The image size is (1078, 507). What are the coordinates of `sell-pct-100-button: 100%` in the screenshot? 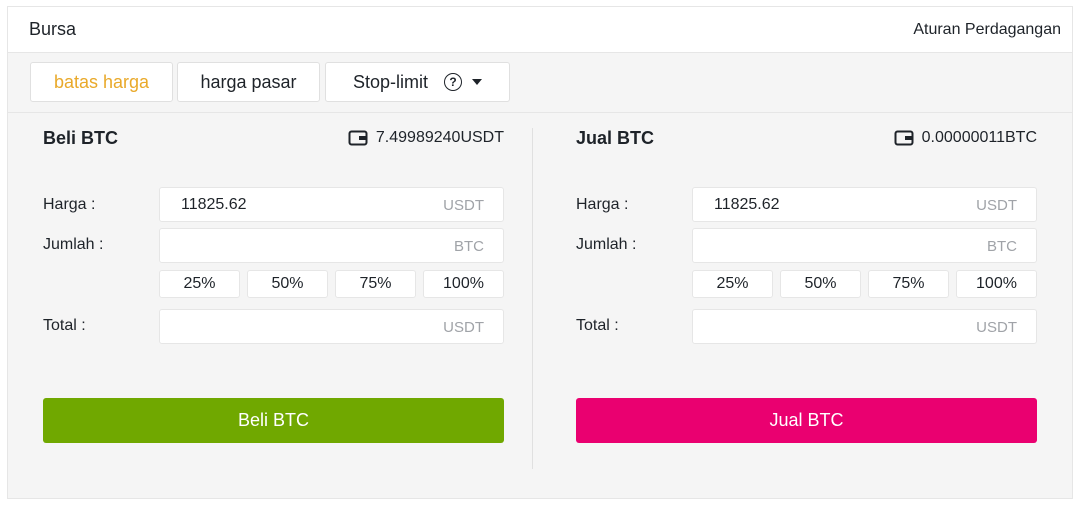 It's located at (996, 284).